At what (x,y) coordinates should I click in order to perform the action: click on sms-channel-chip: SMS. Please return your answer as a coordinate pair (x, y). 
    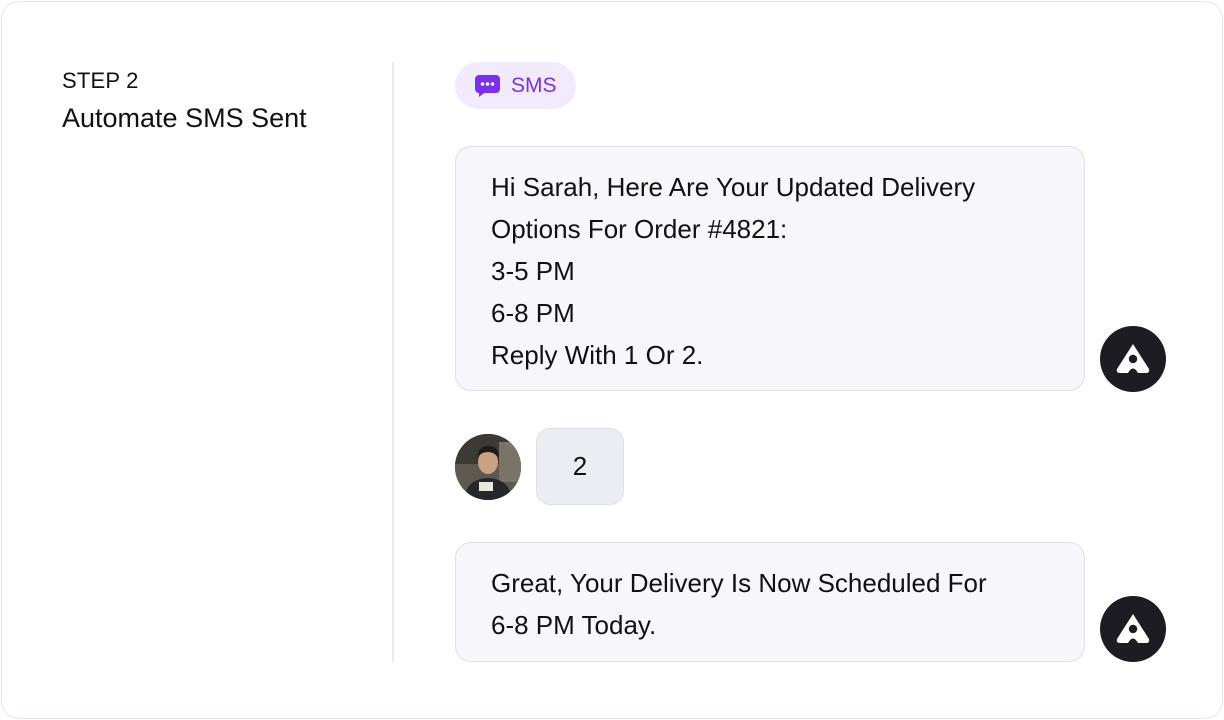
    Looking at the image, I should click on (515, 85).